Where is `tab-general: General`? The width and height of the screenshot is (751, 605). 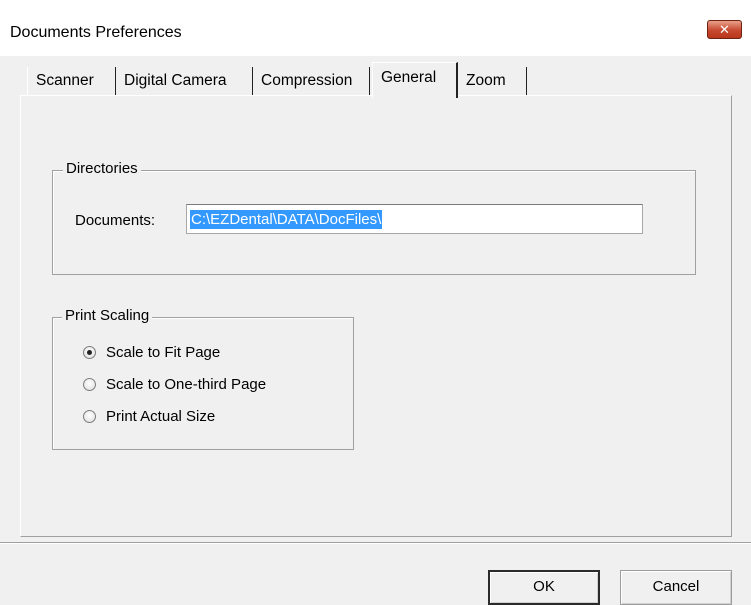 tab-general: General is located at coordinates (415, 80).